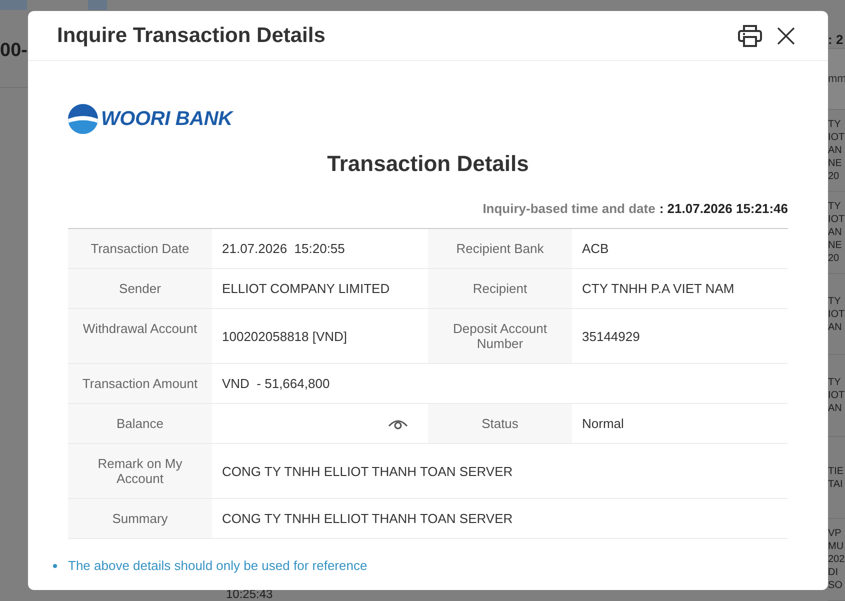 Image resolution: width=845 pixels, height=601 pixels. Describe the element at coordinates (140, 248) in the screenshot. I see `label-cell: Transaction Date` at that location.